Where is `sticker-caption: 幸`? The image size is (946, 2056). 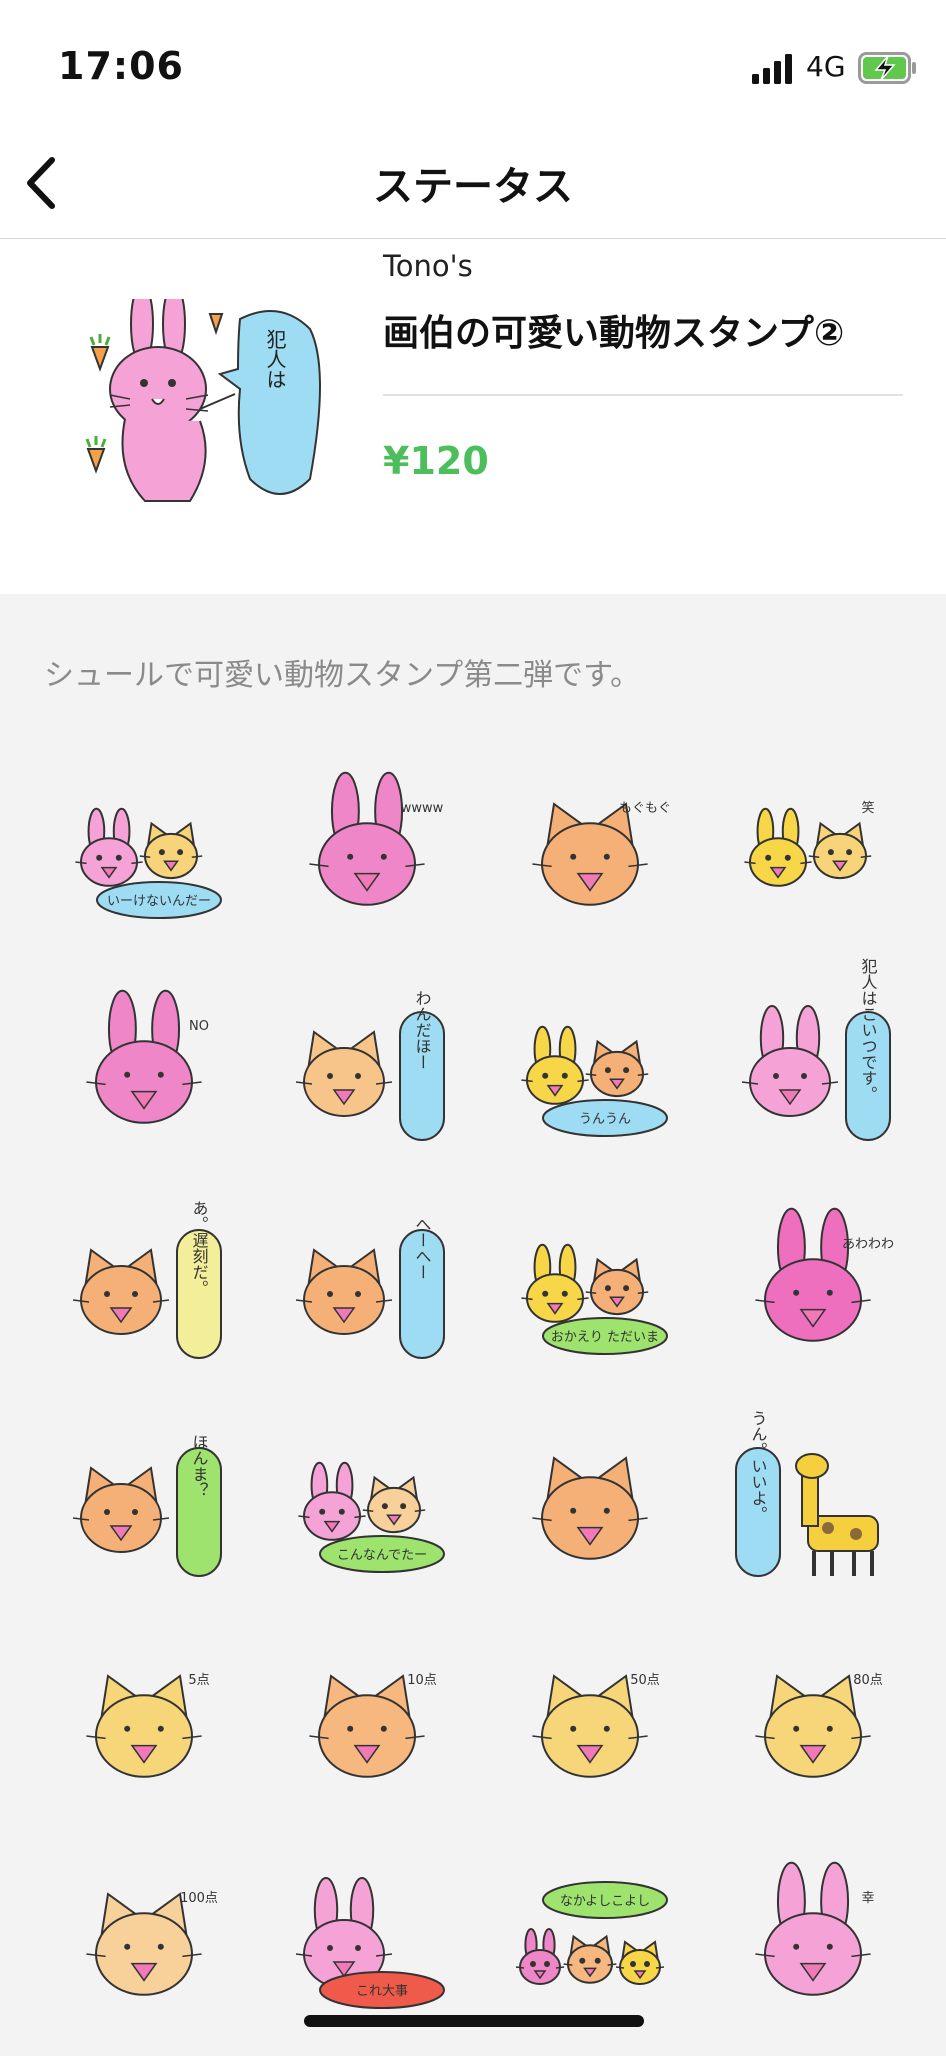 sticker-caption: 幸 is located at coordinates (867, 1898).